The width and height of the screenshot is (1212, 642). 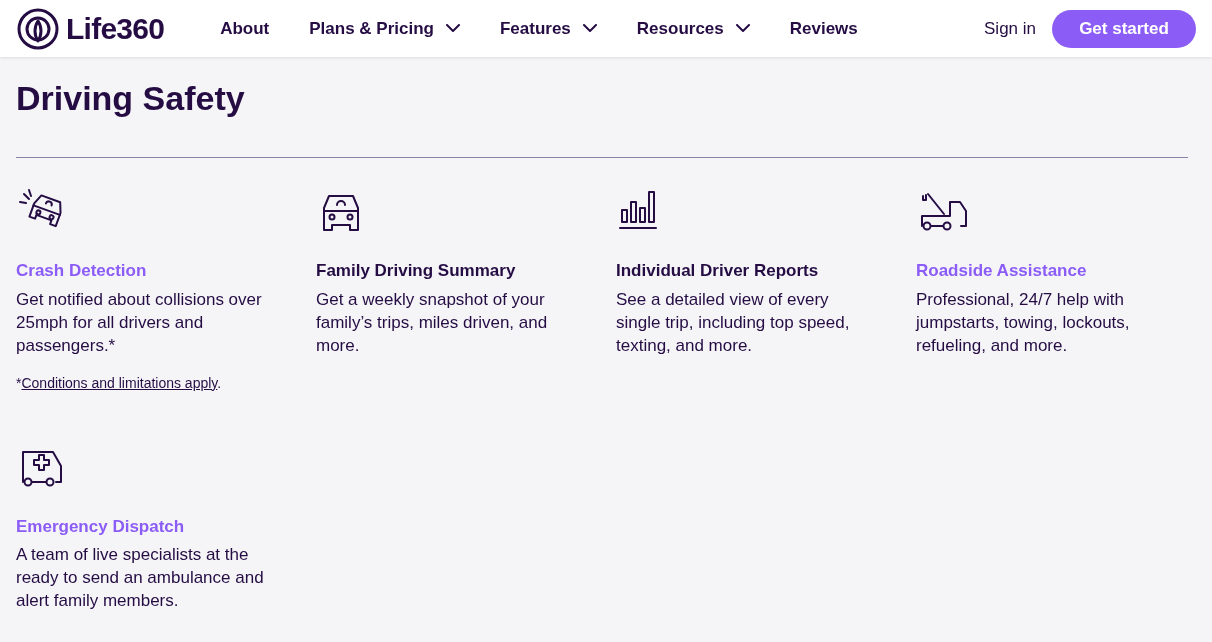 I want to click on feature-title: Crash Detection, so click(x=82, y=271).